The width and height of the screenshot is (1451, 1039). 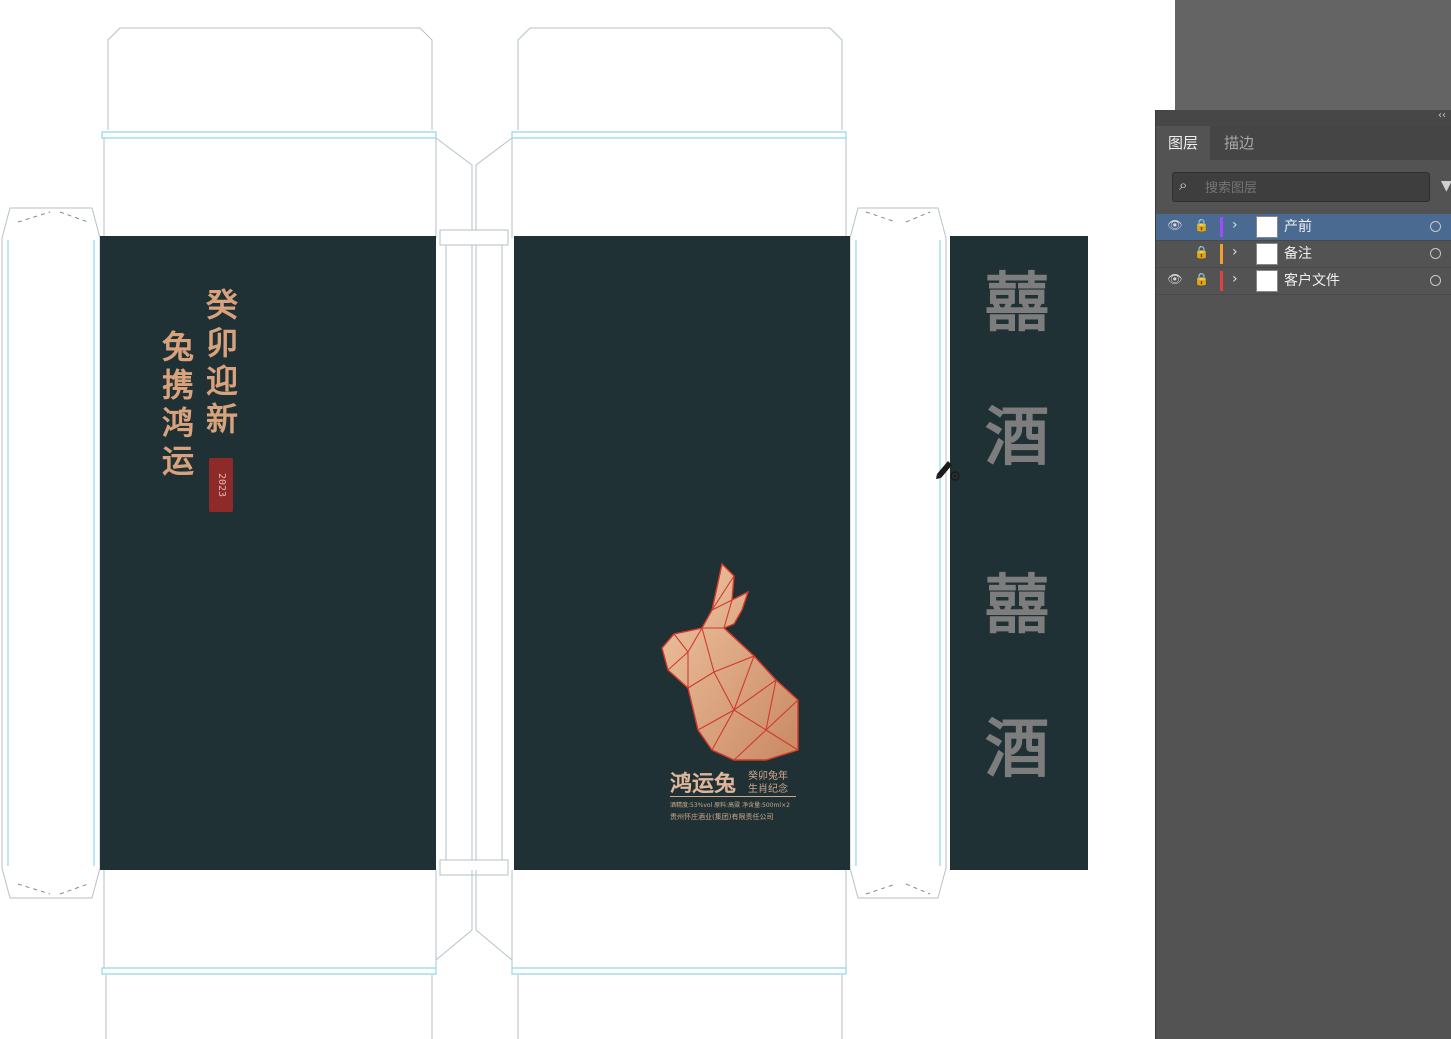 What do you see at coordinates (1303, 118) in the screenshot?
I see `panel-collapse-bar: ‹‹` at bounding box center [1303, 118].